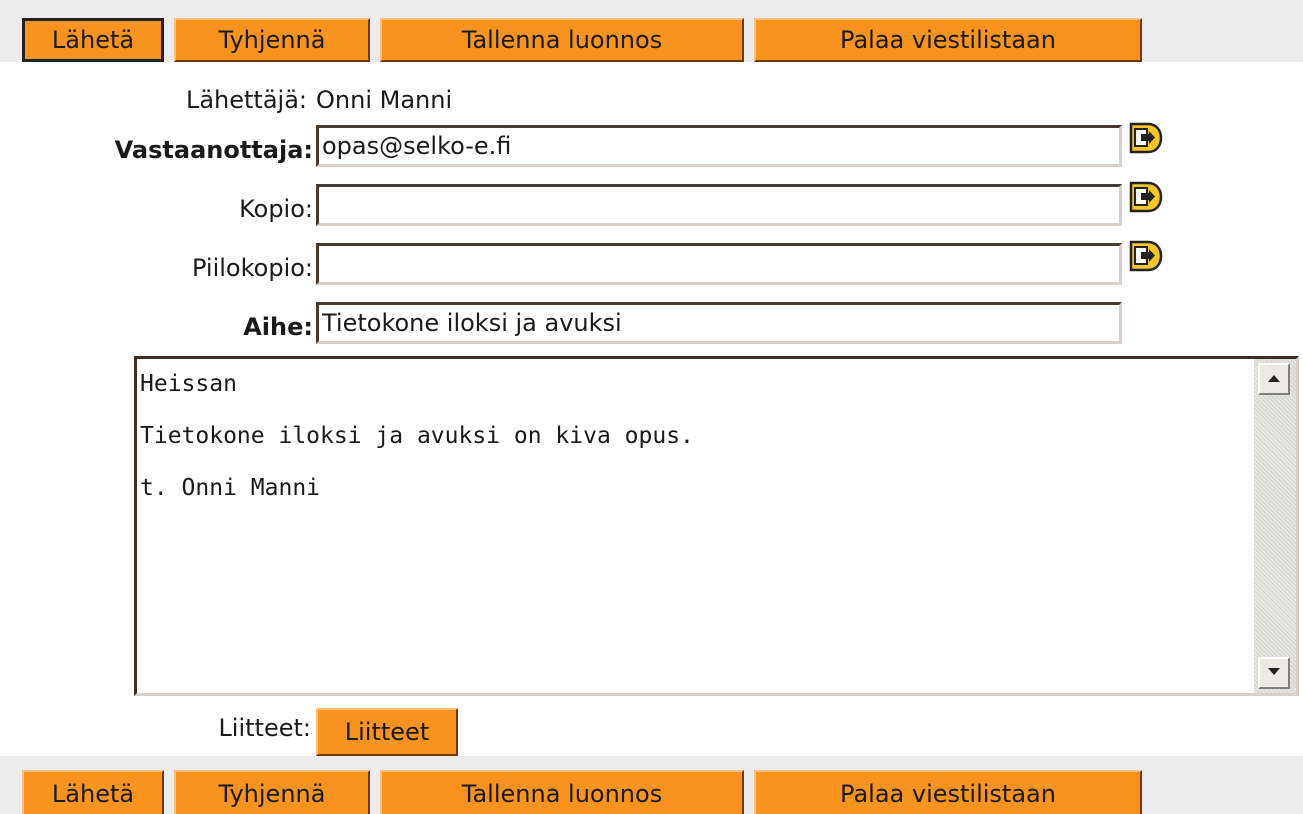 This screenshot has width=1303, height=814. I want to click on save-draft-button-top: Tallenna luonnos, so click(562, 40).